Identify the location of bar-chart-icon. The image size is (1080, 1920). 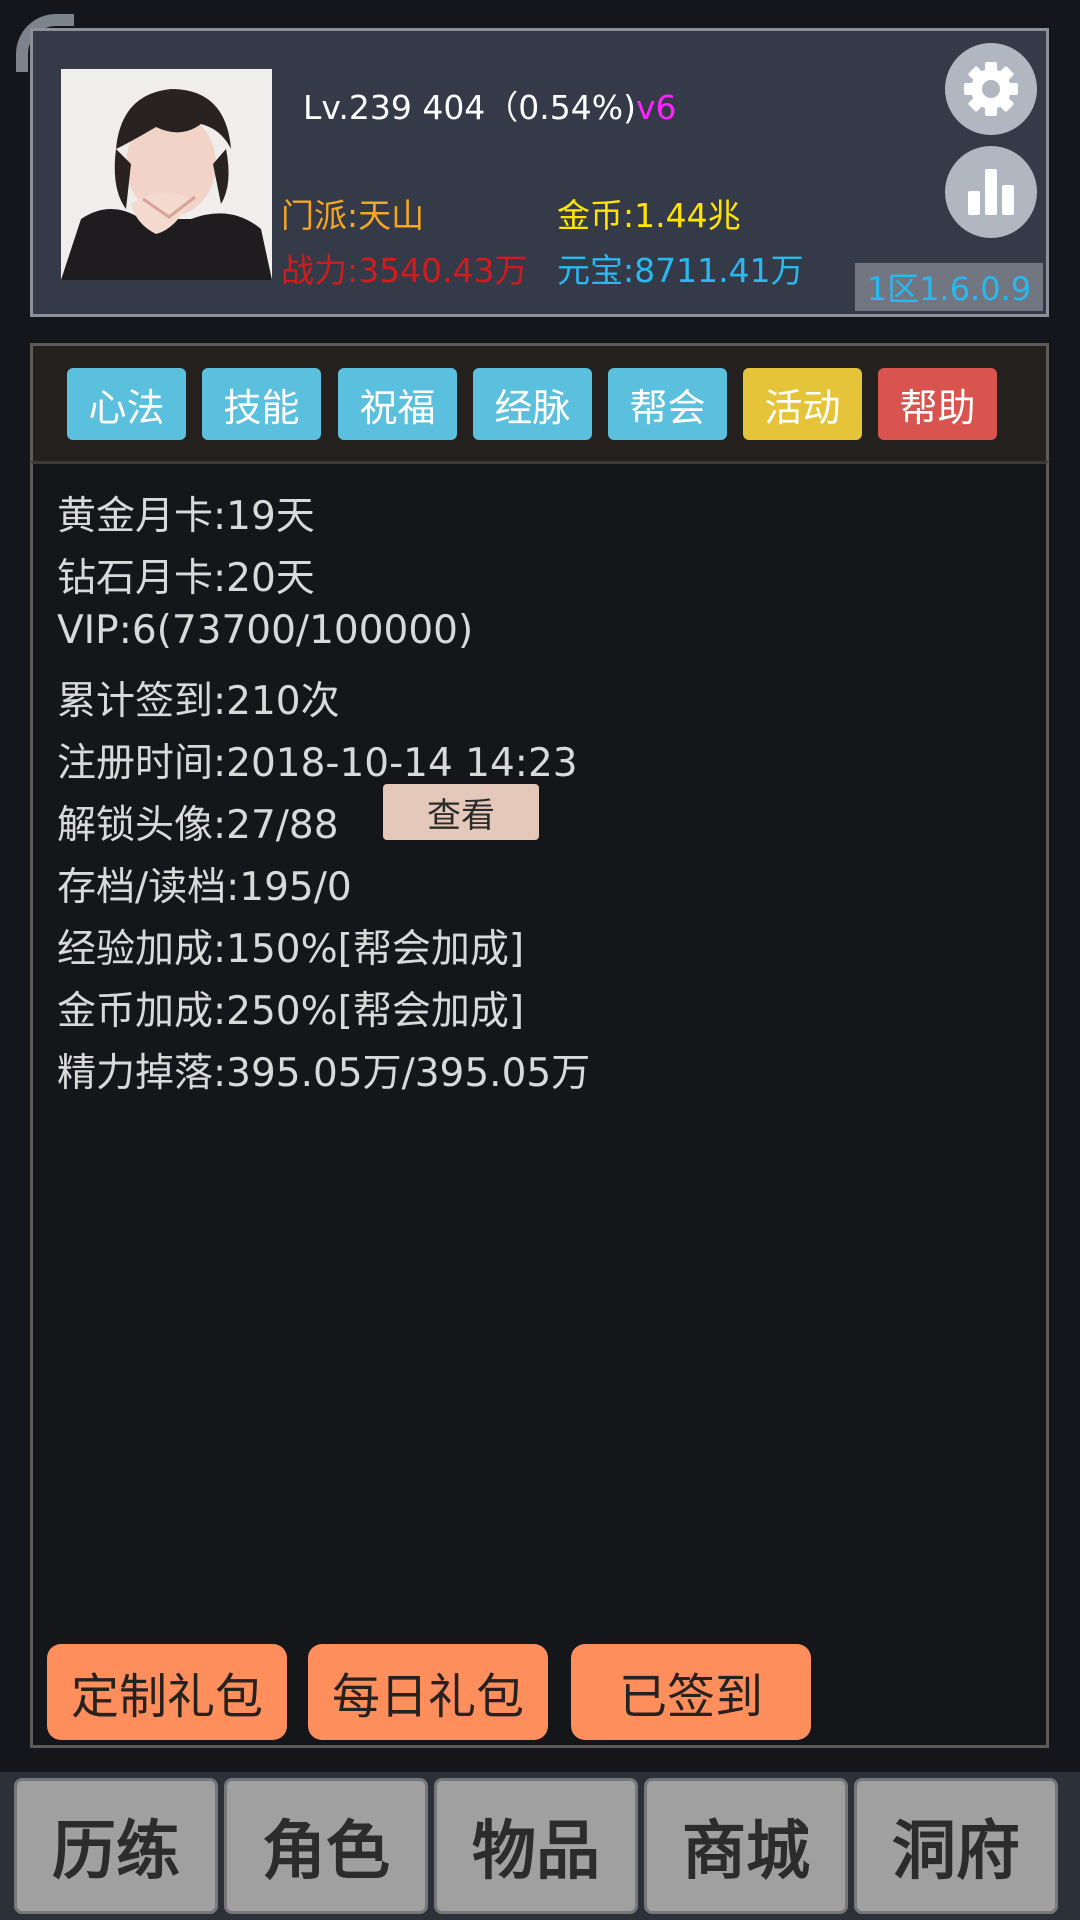
(991, 192).